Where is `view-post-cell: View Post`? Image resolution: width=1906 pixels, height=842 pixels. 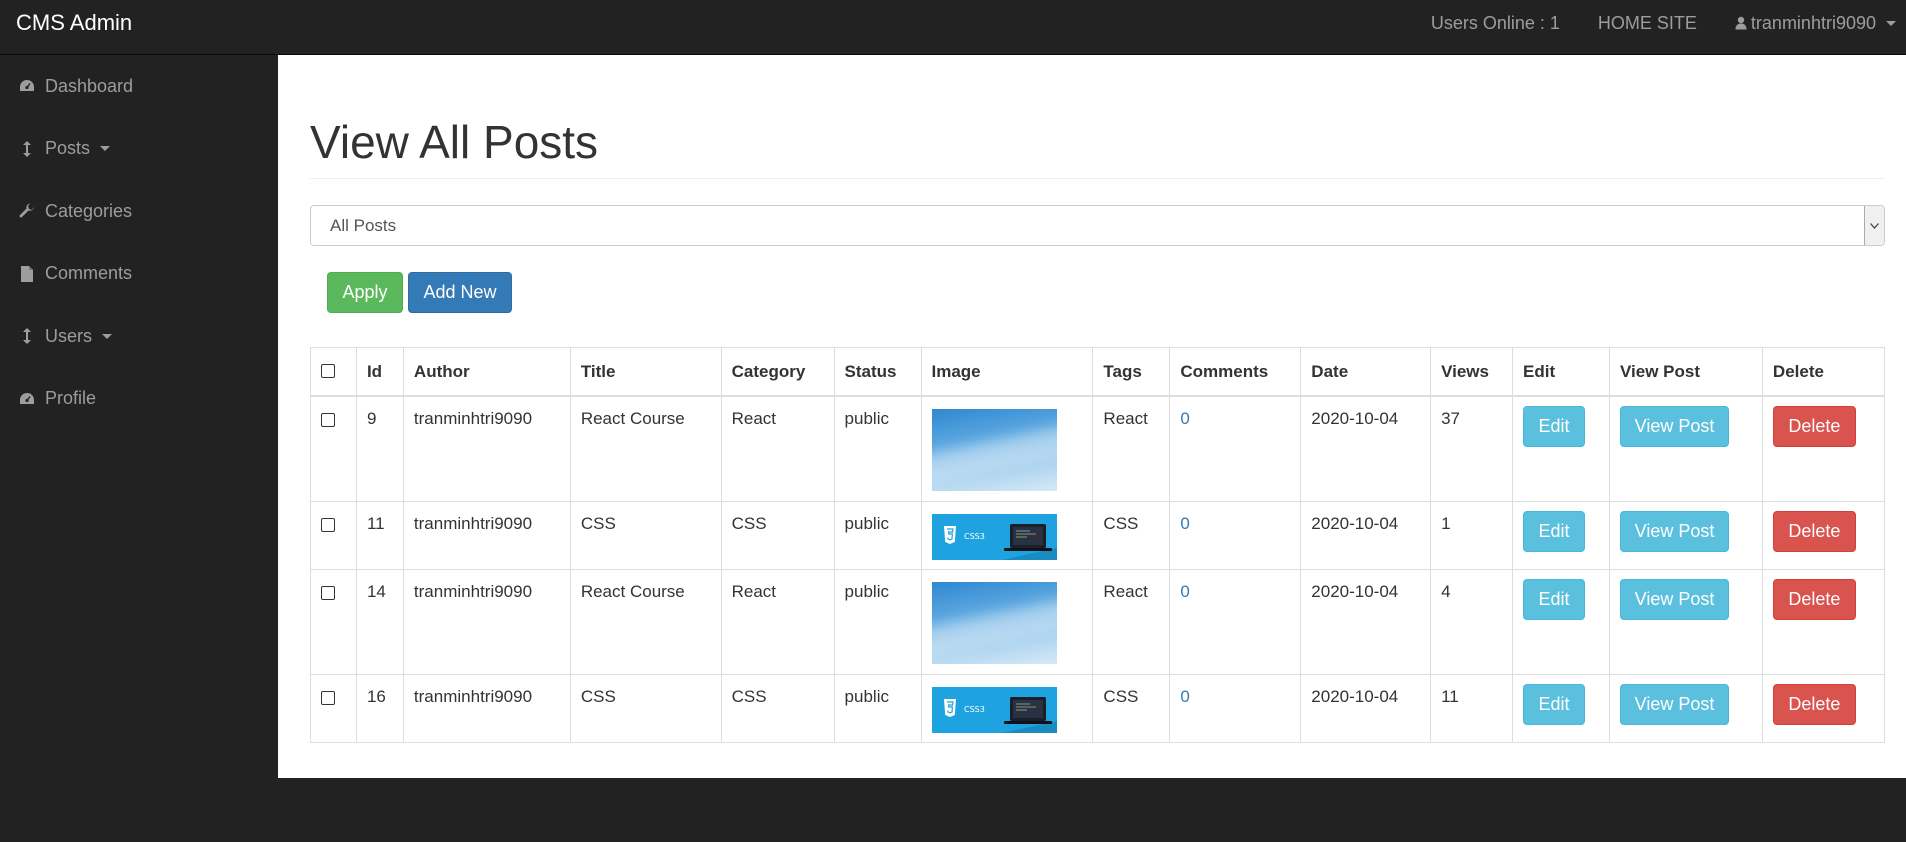
view-post-cell: View Post is located at coordinates (1686, 535).